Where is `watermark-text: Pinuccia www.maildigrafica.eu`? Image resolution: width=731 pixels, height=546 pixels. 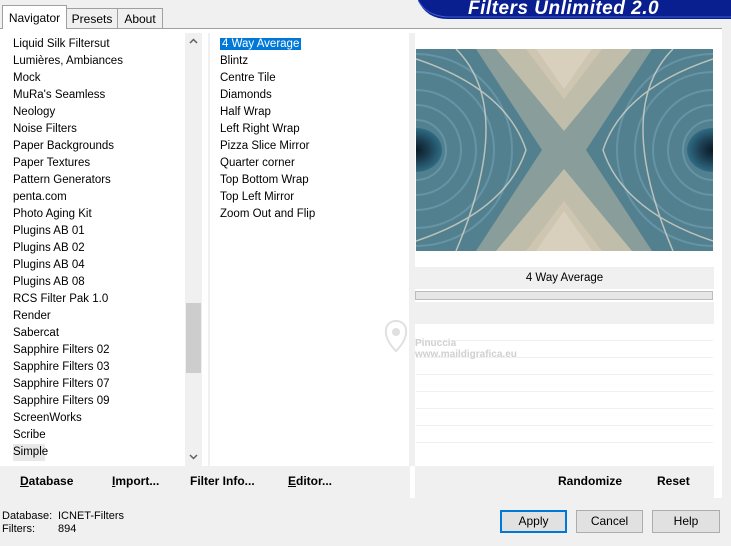
watermark-text: Pinuccia www.maildigrafica.eu is located at coordinates (466, 349).